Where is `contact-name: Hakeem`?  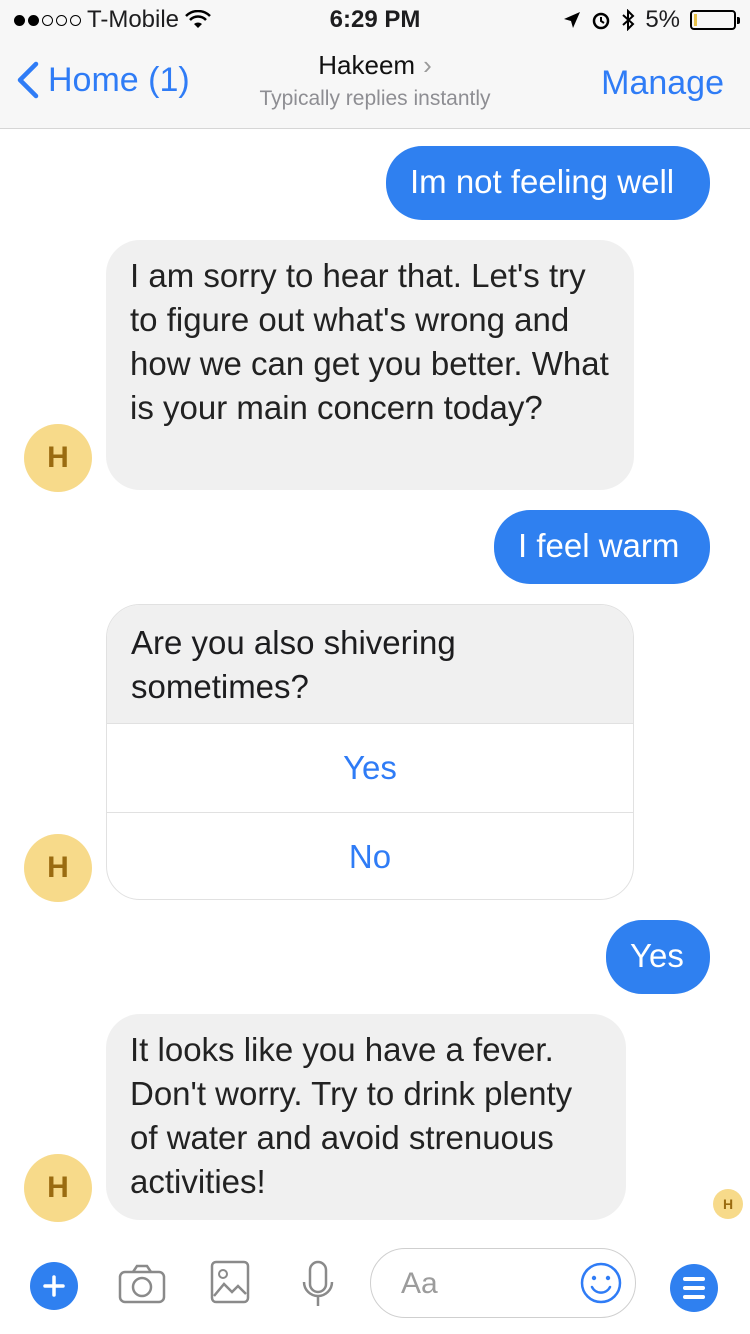
contact-name: Hakeem is located at coordinates (367, 65).